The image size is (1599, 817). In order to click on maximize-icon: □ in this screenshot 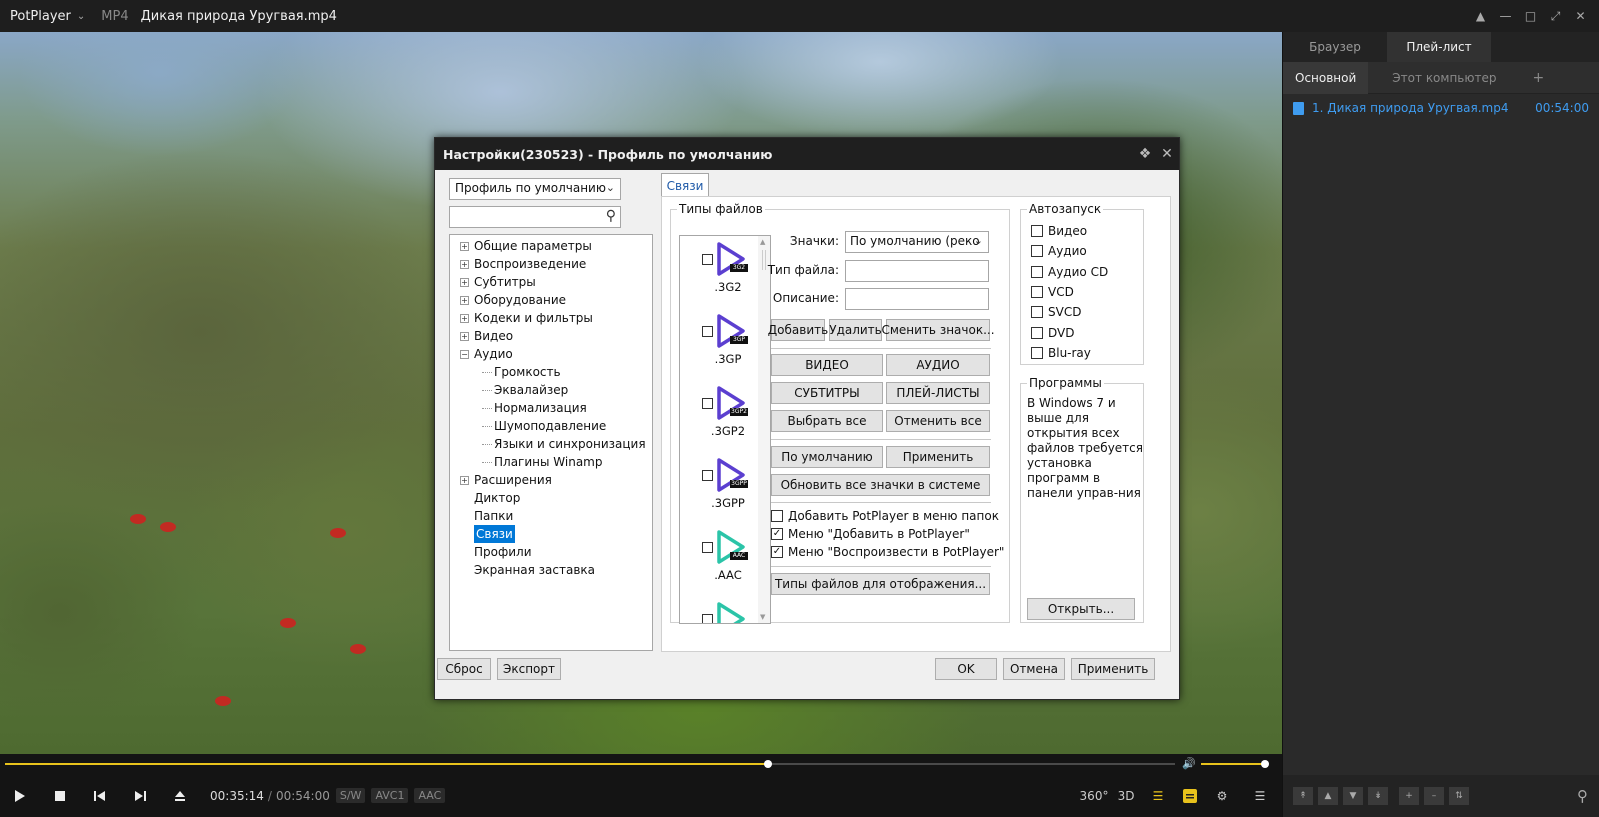, I will do `click(1530, 16)`.